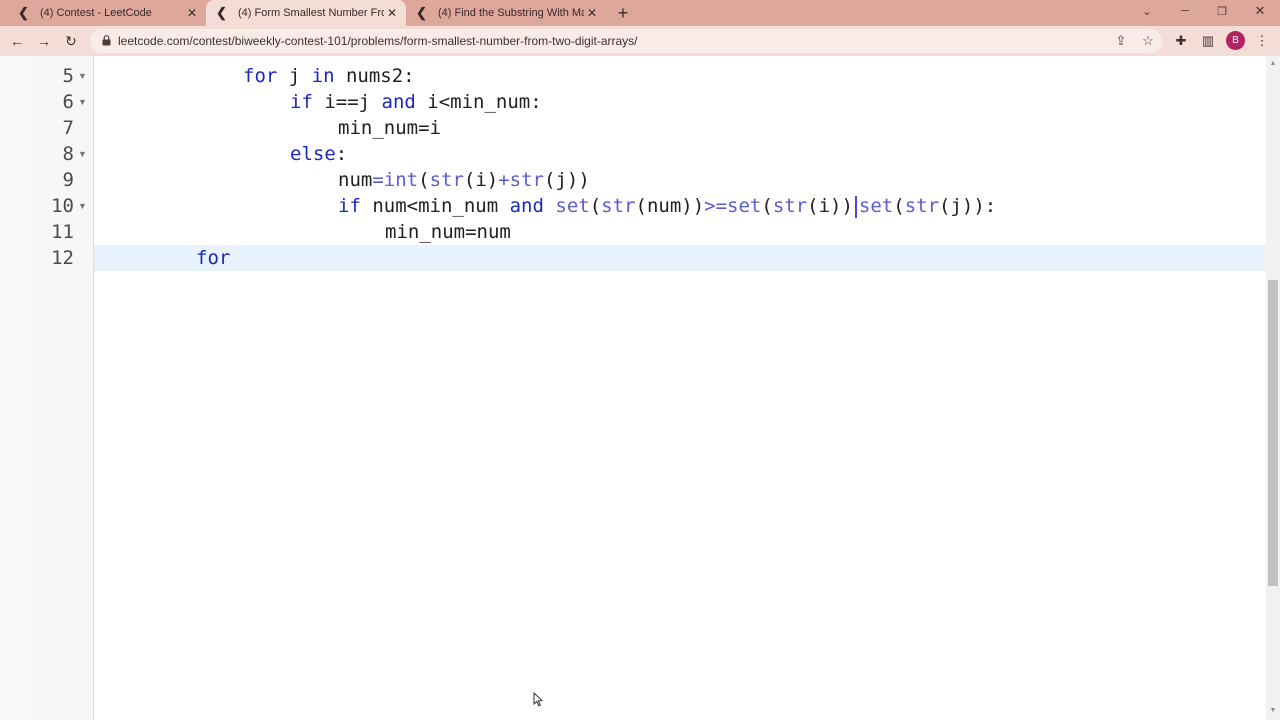 Image resolution: width=1280 pixels, height=720 pixels. What do you see at coordinates (416, 102) in the screenshot?
I see `code-text: if i==j and i<min_num:` at bounding box center [416, 102].